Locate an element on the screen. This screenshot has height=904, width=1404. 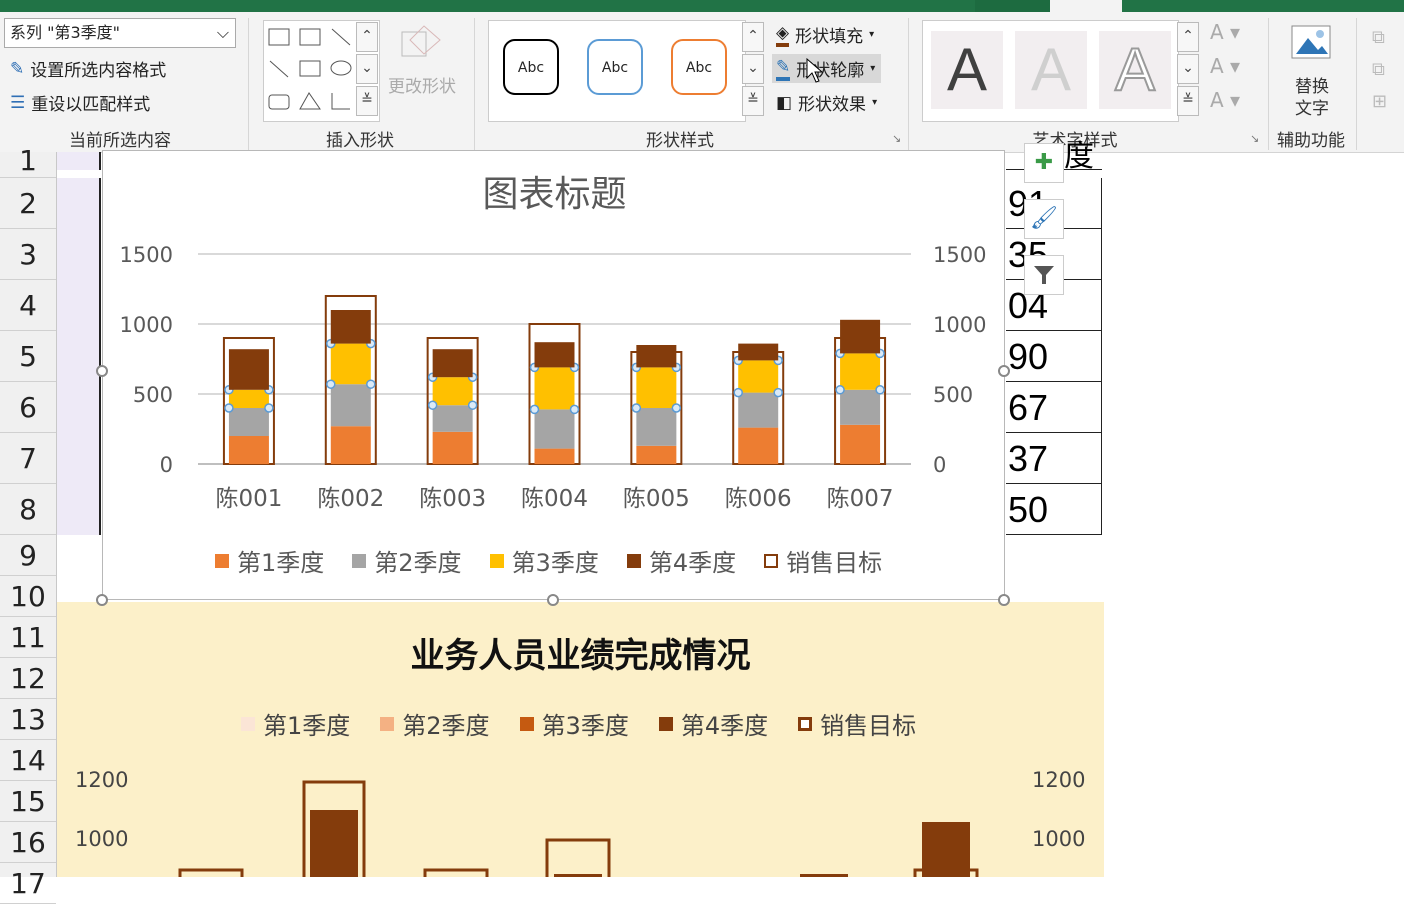
style-preset-blue: Abc is located at coordinates (615, 67).